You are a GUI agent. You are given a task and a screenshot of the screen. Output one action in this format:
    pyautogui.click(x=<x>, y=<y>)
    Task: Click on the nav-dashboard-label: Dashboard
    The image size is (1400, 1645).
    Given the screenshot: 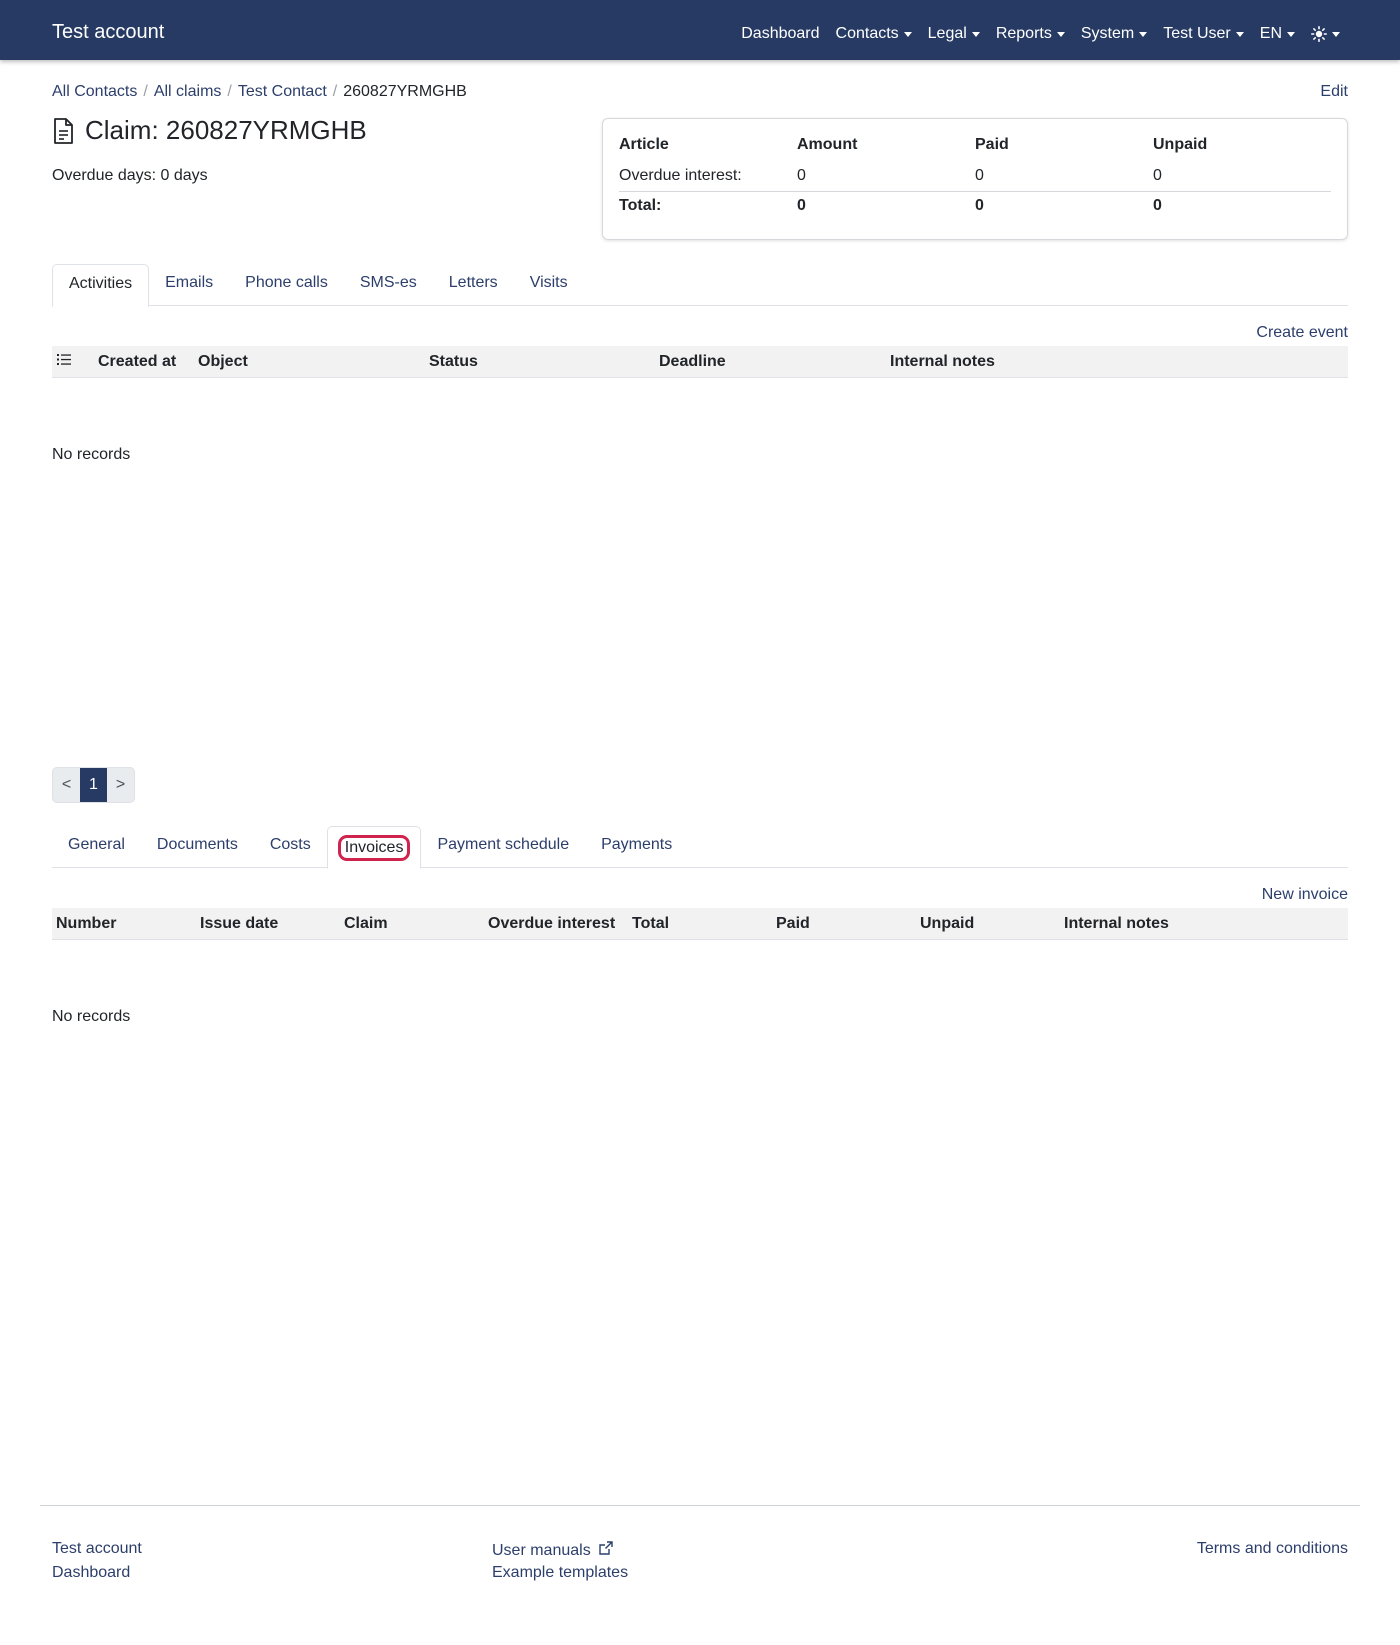 What is the action you would take?
    pyautogui.click(x=780, y=33)
    